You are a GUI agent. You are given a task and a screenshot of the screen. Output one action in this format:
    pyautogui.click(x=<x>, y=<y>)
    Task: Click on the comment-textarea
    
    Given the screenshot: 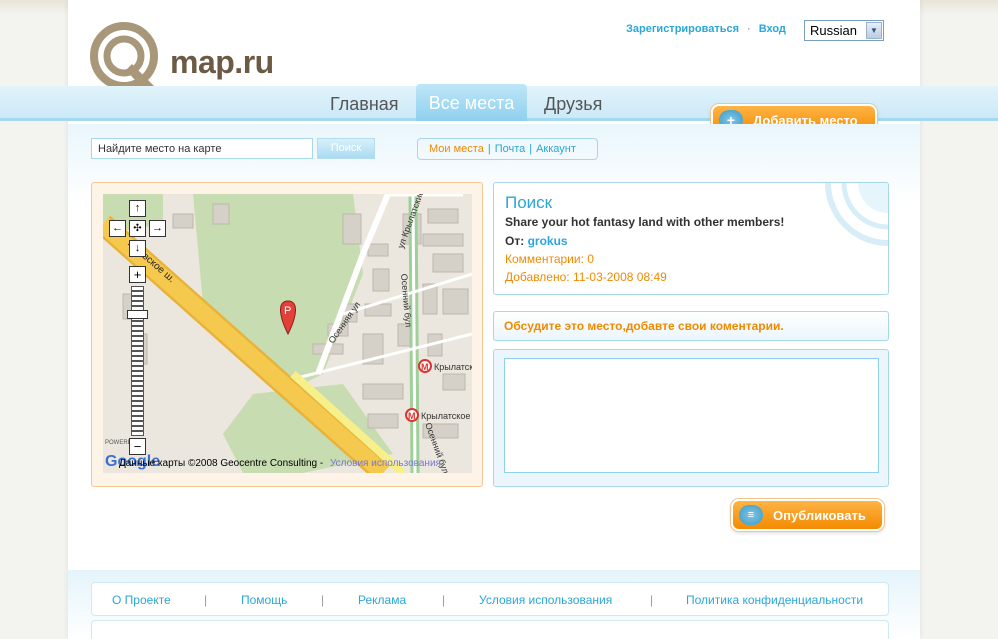 What is the action you would take?
    pyautogui.click(x=691, y=415)
    